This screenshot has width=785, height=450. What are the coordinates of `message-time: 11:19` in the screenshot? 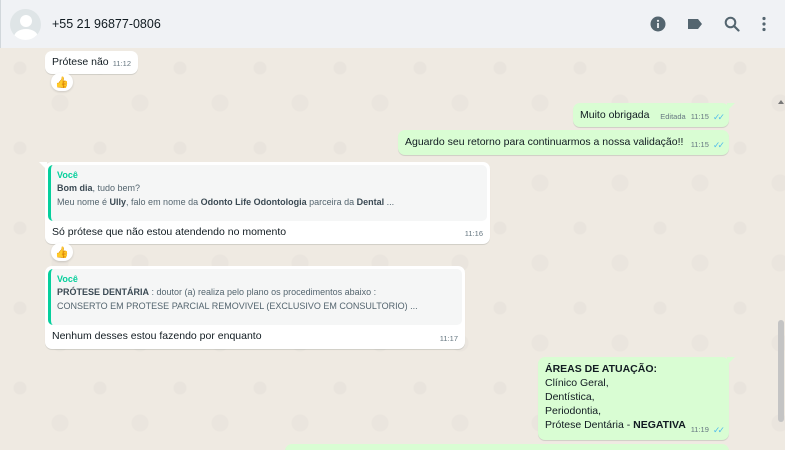 It's located at (699, 429).